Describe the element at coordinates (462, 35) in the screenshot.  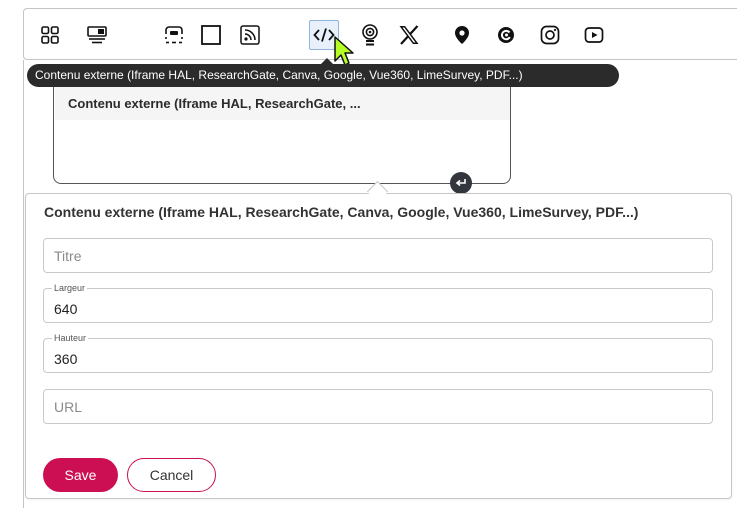
I see `location-pin-icon` at that location.